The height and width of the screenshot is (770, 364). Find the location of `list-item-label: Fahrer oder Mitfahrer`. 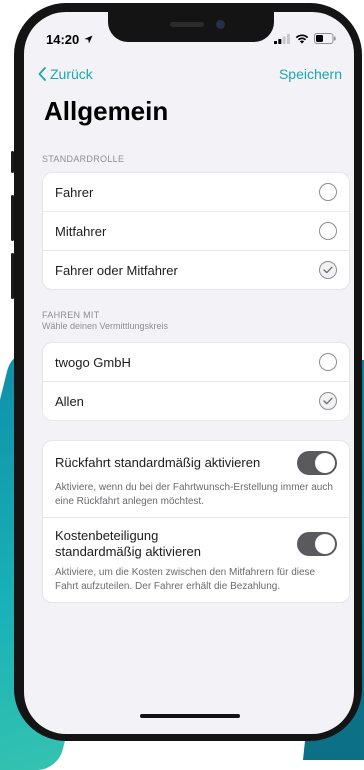

list-item-label: Fahrer oder Mitfahrer is located at coordinates (116, 270).